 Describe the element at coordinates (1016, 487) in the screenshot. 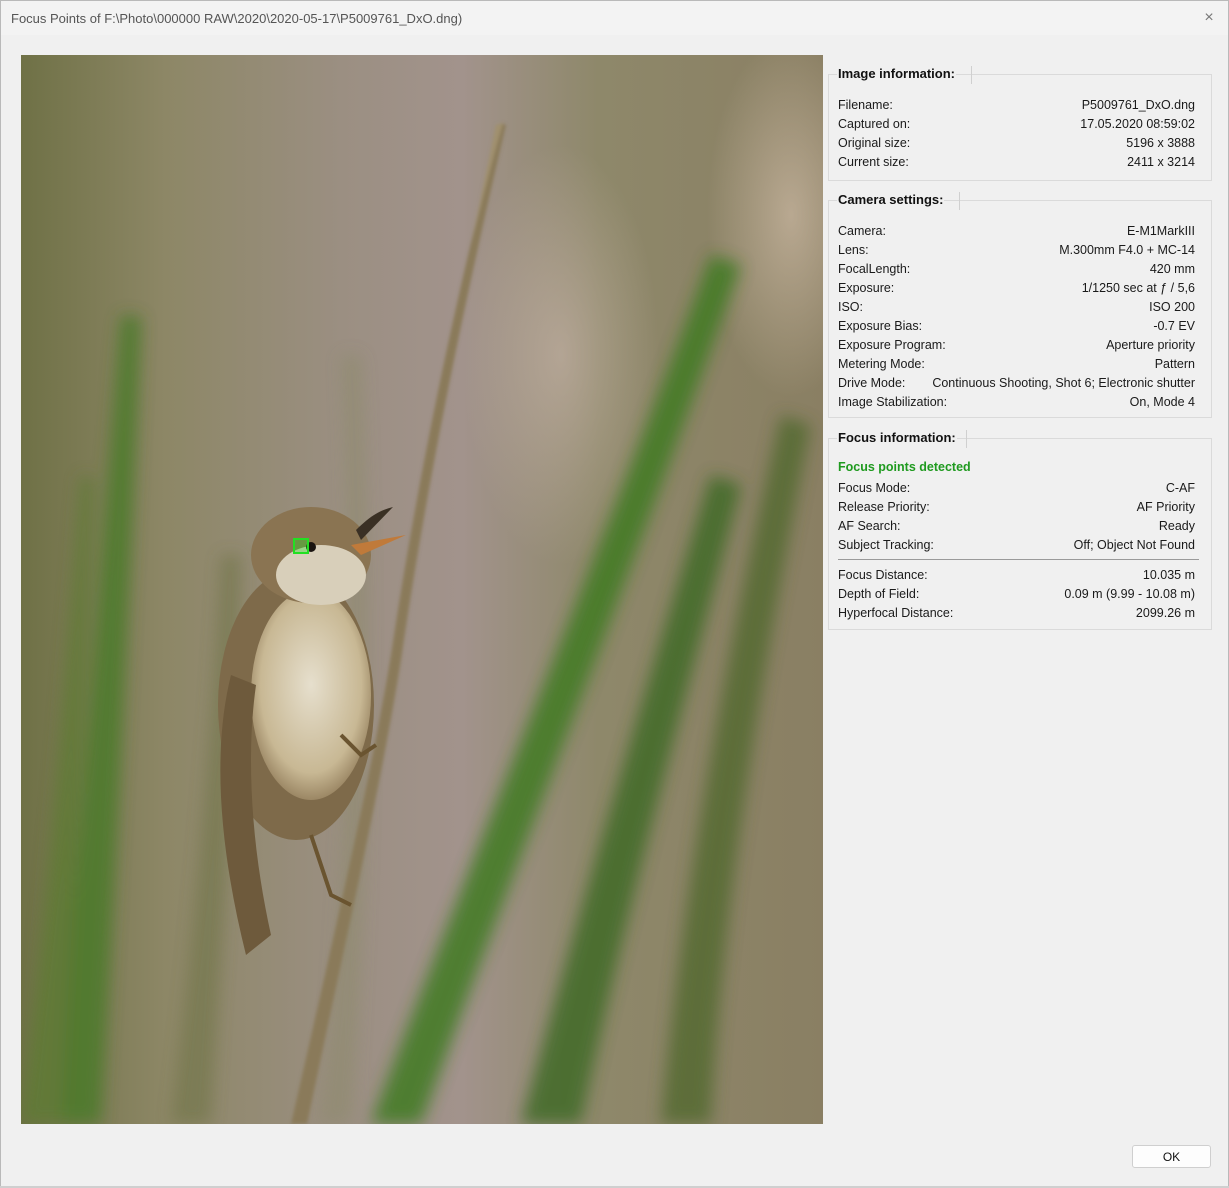

I see `focus-mode-row: Focus Mode: C-AF` at that location.